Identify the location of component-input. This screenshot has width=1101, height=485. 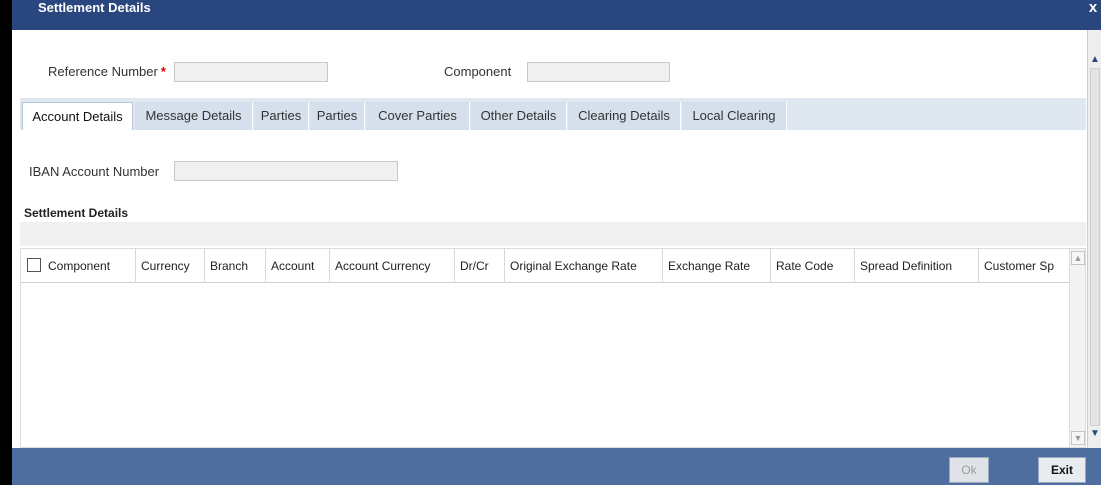
(598, 72).